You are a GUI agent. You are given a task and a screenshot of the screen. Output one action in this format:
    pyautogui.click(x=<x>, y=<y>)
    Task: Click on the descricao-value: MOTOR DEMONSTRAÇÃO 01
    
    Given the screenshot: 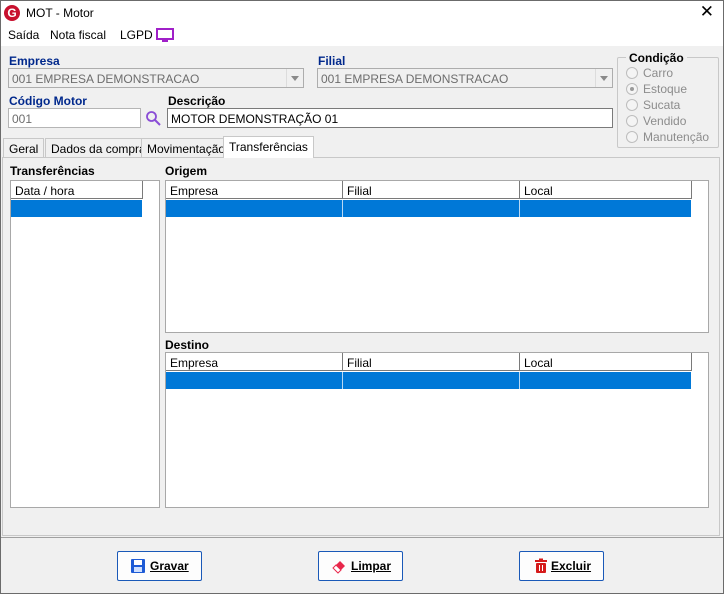 What is the action you would take?
    pyautogui.click(x=255, y=119)
    